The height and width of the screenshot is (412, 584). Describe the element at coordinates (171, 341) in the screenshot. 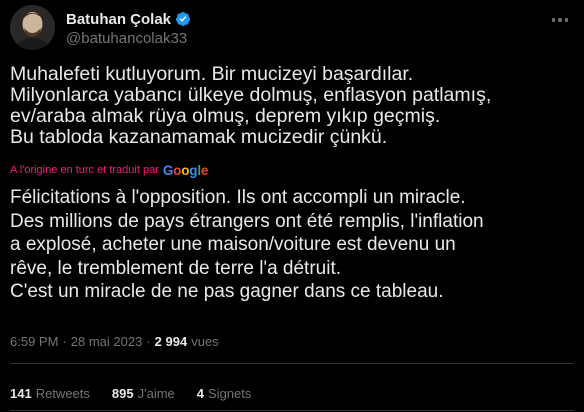

I see `views-count: 2 994` at that location.